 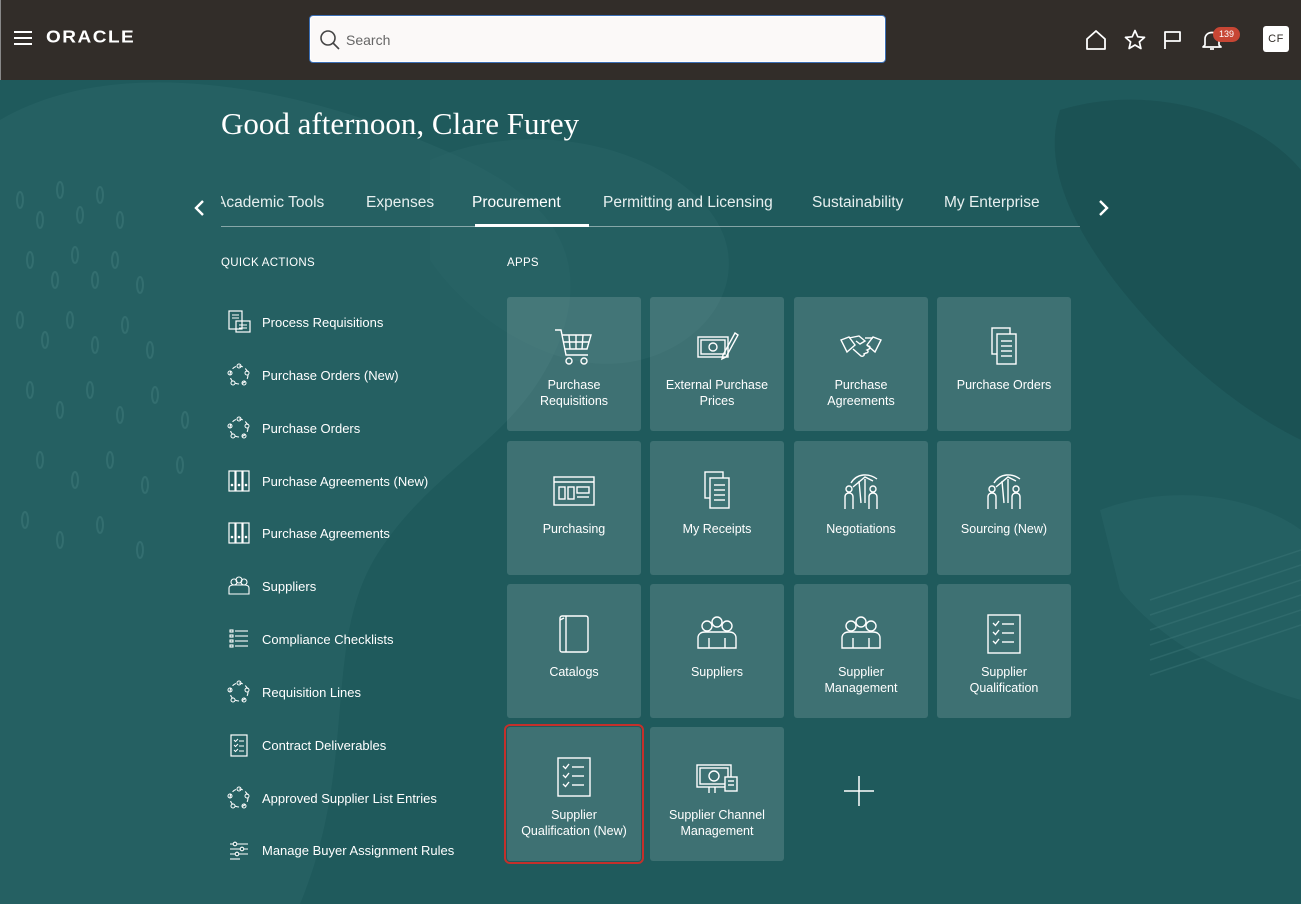 What do you see at coordinates (606, 40) in the screenshot?
I see `search-input` at bounding box center [606, 40].